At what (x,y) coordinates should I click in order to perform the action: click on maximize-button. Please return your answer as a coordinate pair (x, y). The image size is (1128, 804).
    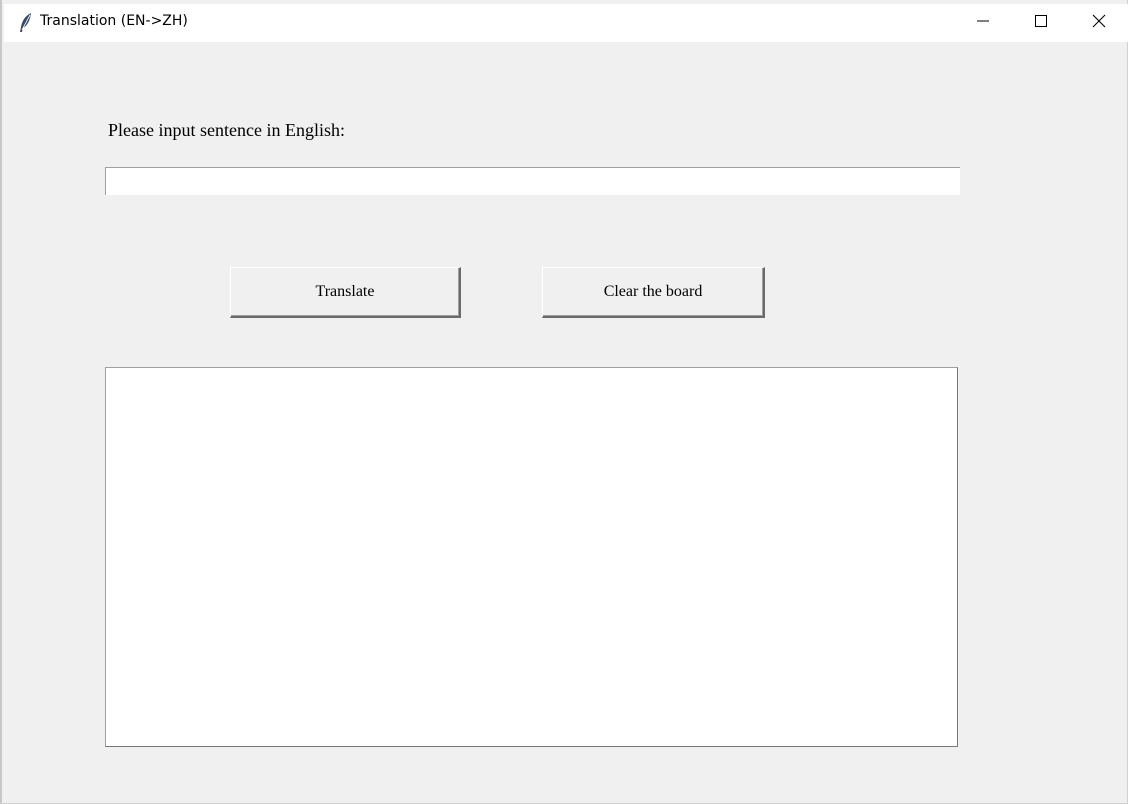
    Looking at the image, I should click on (1041, 23).